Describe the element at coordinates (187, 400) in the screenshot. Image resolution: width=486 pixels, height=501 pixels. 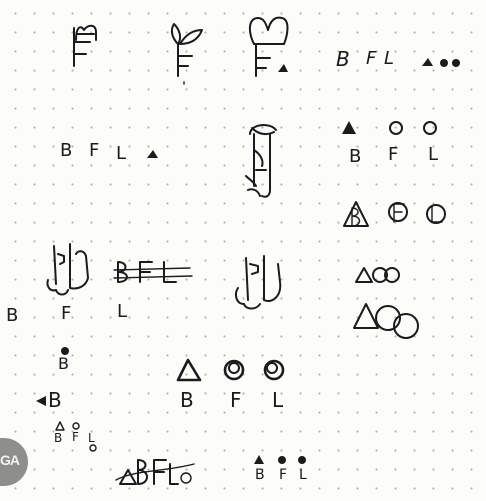
I see `bfl-label-big-b: B` at that location.